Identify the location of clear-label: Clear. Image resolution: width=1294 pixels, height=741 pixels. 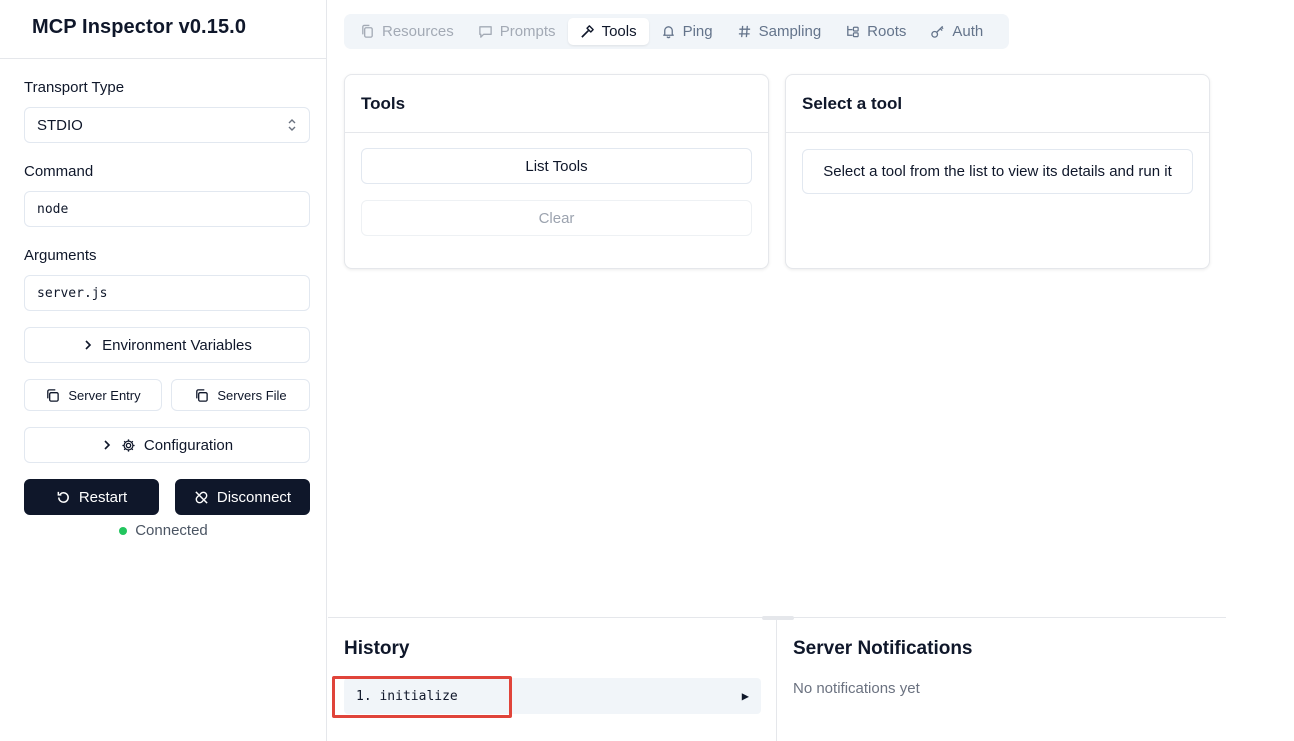
(556, 218).